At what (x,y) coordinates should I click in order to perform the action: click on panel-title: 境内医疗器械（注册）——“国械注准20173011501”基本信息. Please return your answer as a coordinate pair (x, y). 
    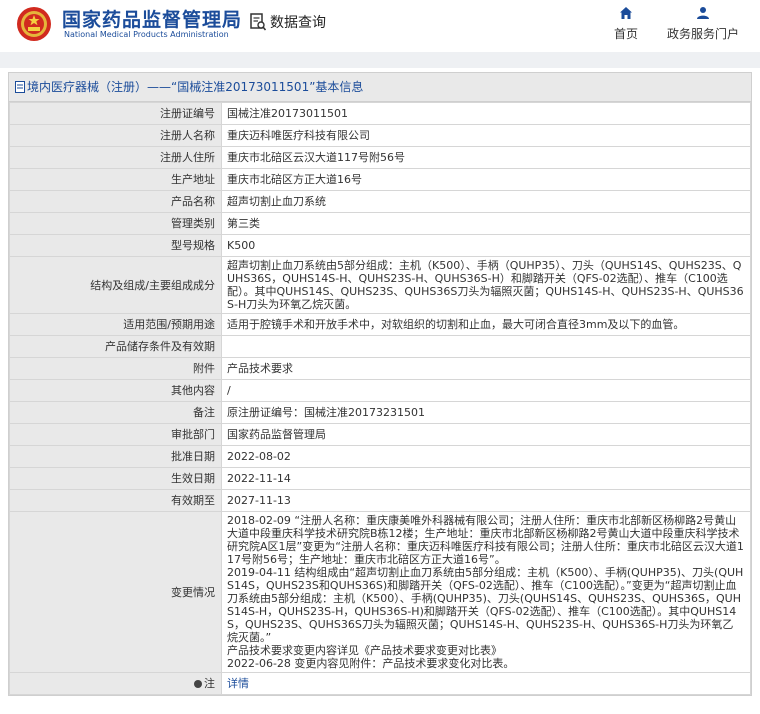
    Looking at the image, I should click on (380, 87).